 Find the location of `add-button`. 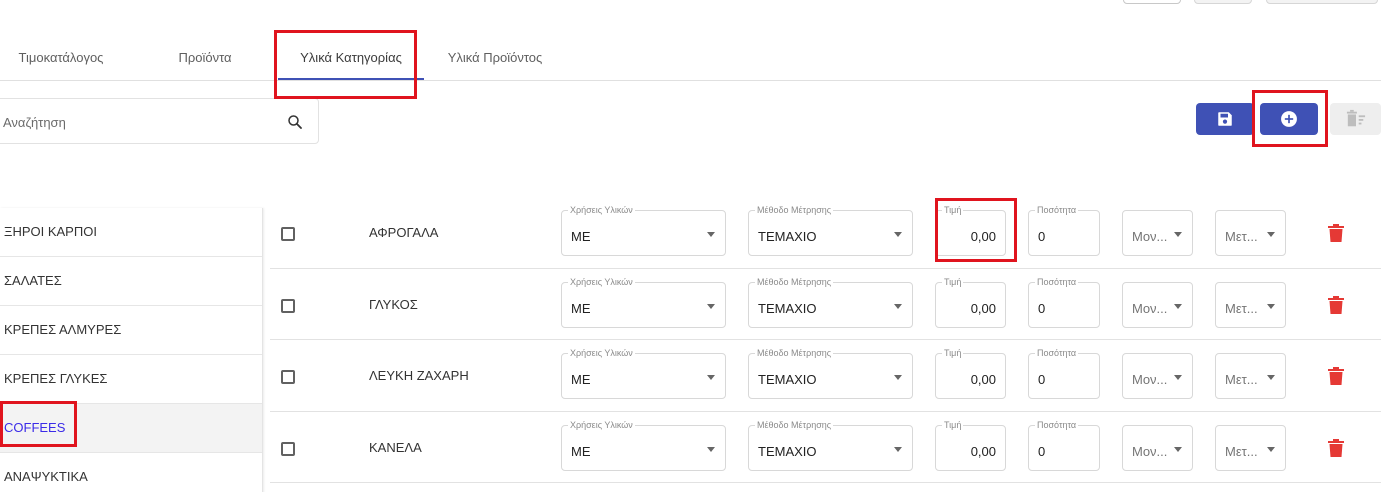

add-button is located at coordinates (1289, 119).